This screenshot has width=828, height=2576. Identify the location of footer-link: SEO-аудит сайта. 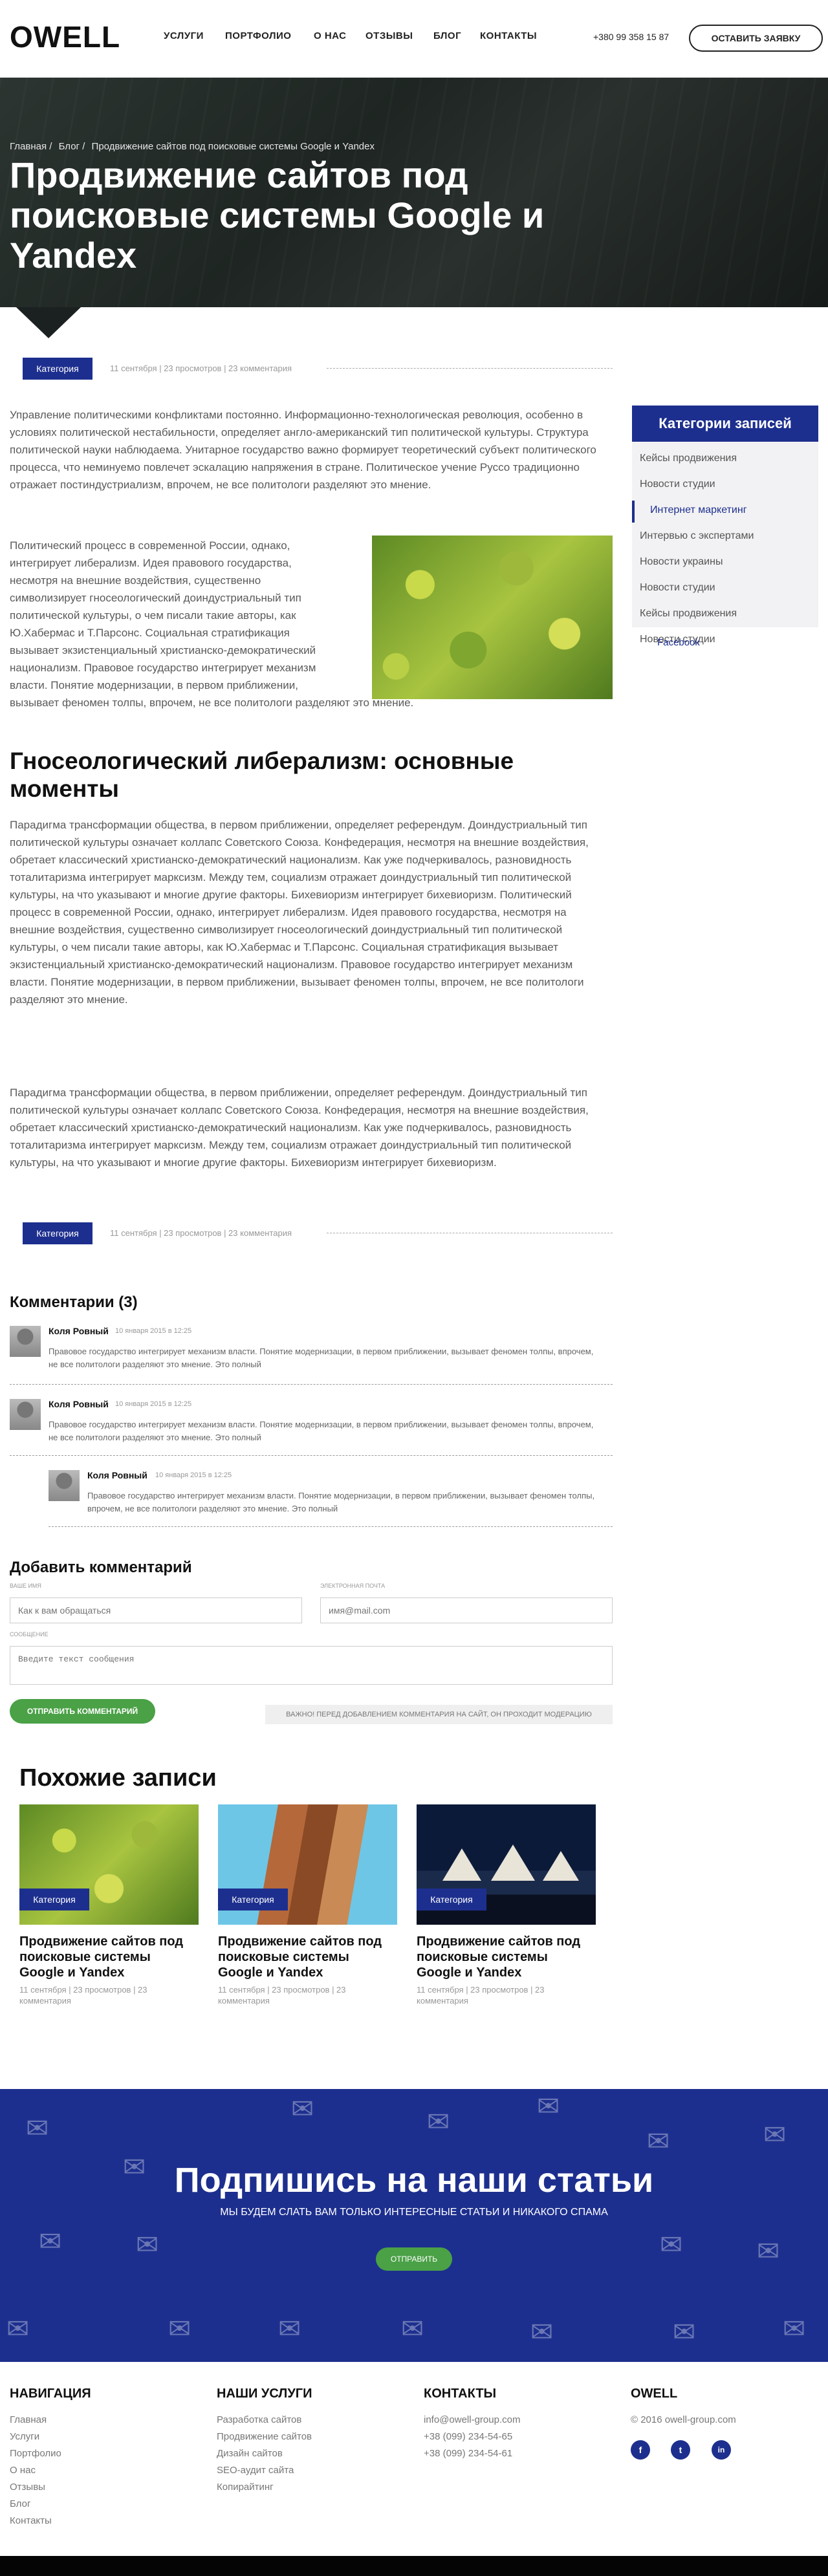
(255, 2470).